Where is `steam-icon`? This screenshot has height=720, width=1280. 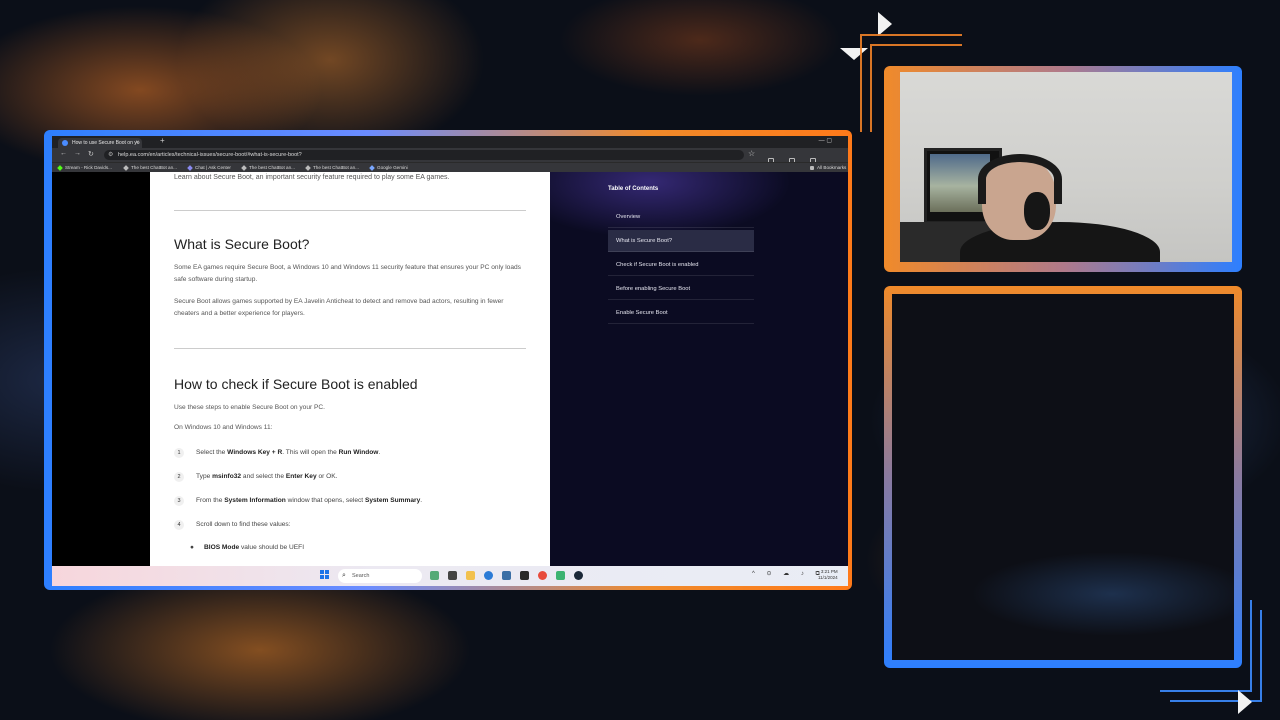
steam-icon is located at coordinates (578, 575).